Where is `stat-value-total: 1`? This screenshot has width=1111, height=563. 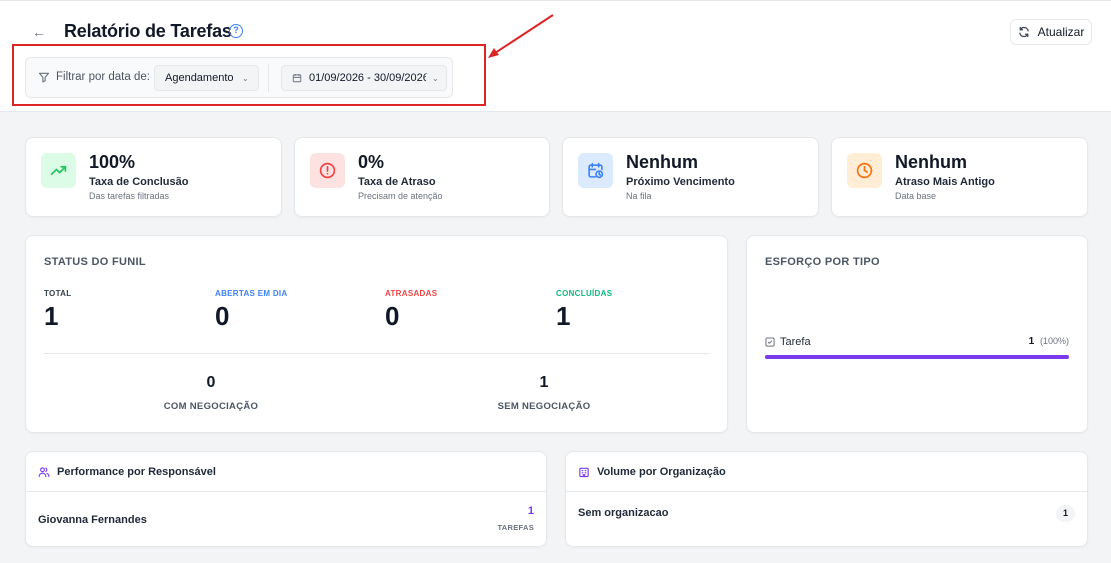 stat-value-total: 1 is located at coordinates (51, 316).